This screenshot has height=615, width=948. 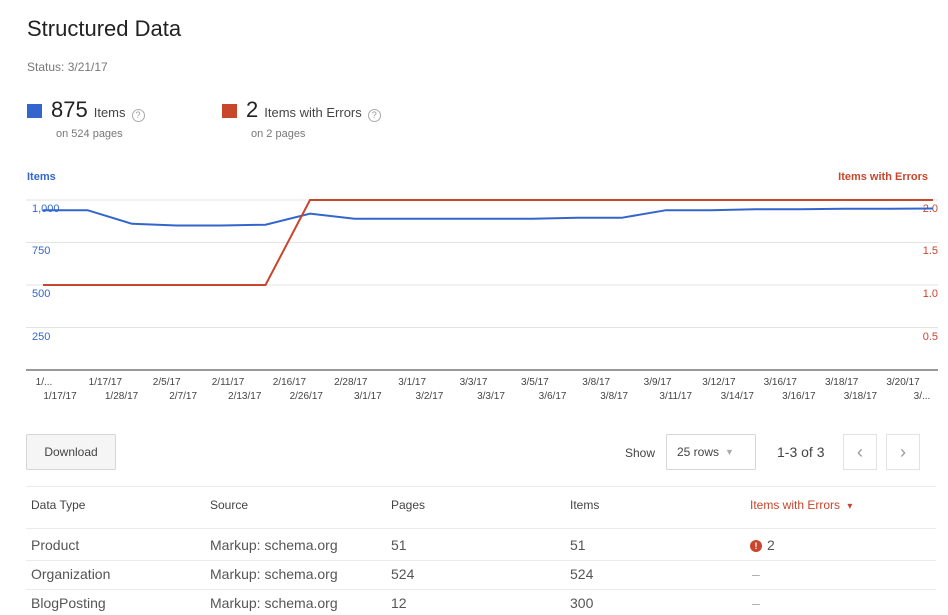 What do you see at coordinates (719, 382) in the screenshot?
I see `x-tick-label: 3/12/17` at bounding box center [719, 382].